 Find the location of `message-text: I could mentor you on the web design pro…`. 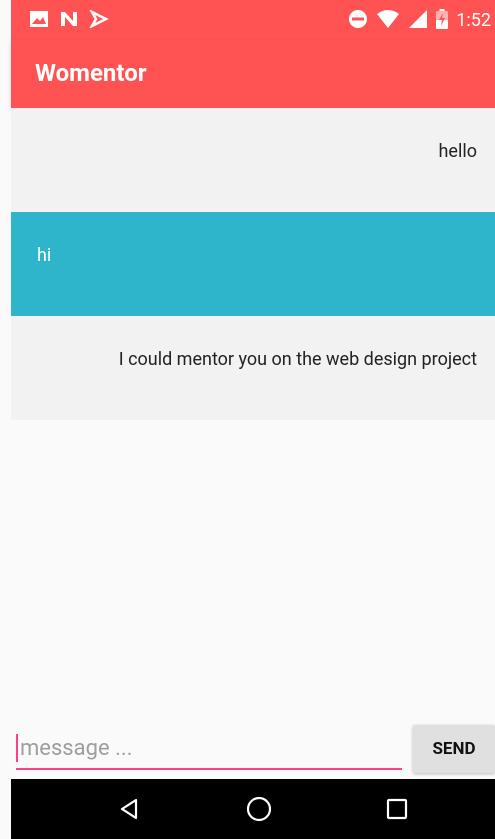

message-text: I could mentor you on the web design pro… is located at coordinates (297, 359).